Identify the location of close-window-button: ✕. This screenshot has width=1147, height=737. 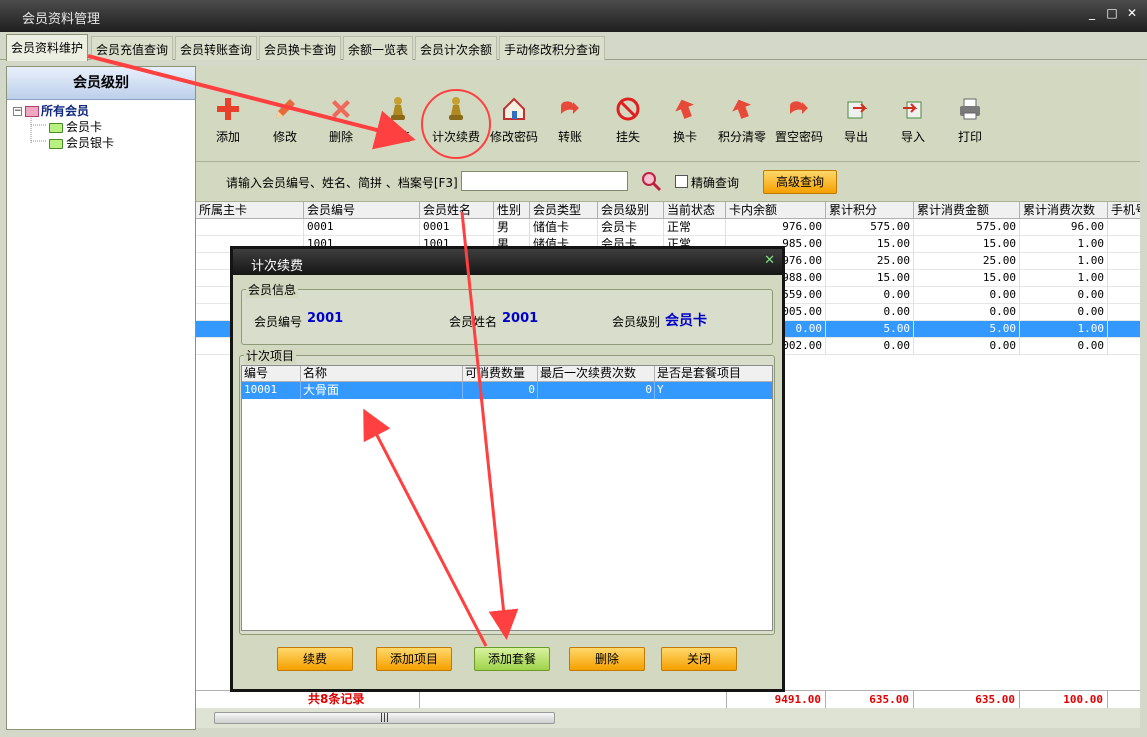
(1132, 15).